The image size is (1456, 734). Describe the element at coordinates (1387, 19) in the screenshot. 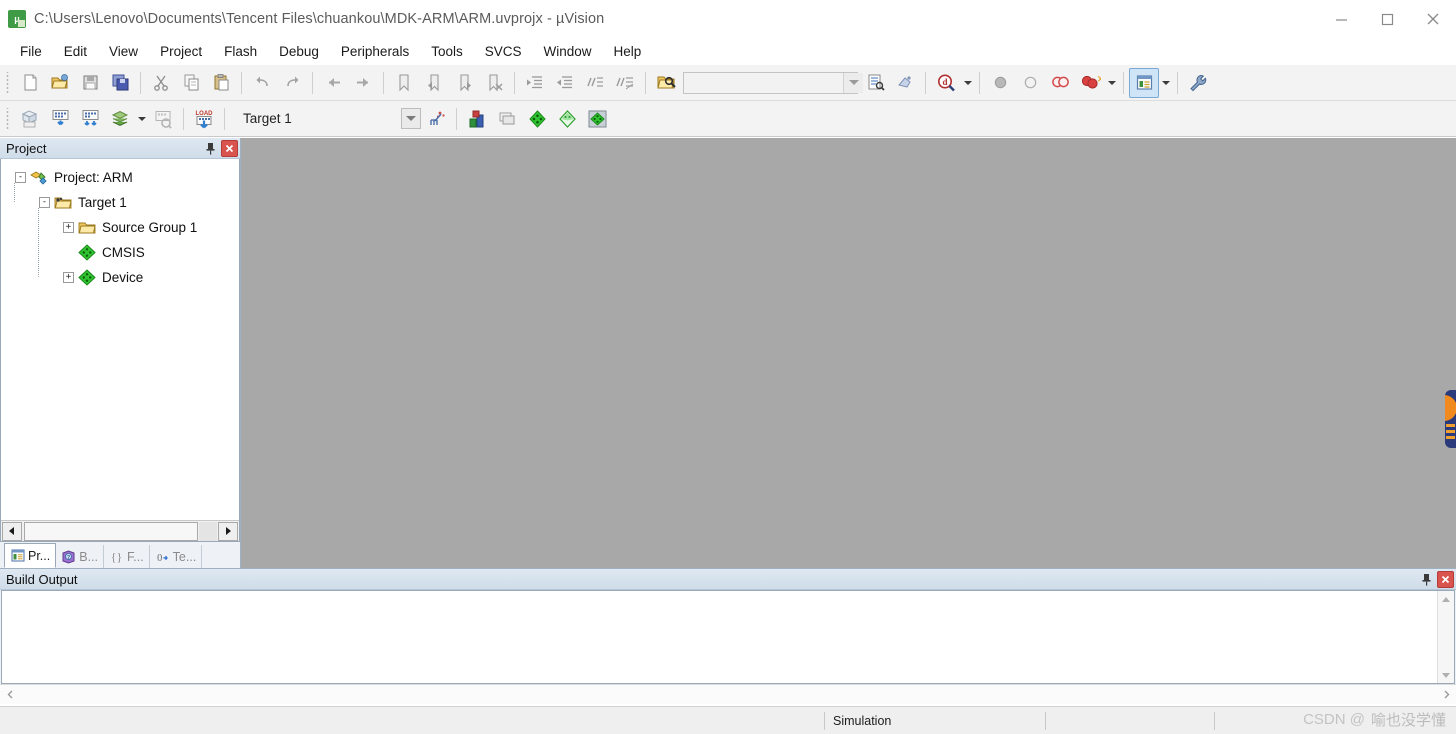

I see `maximize-button` at that location.